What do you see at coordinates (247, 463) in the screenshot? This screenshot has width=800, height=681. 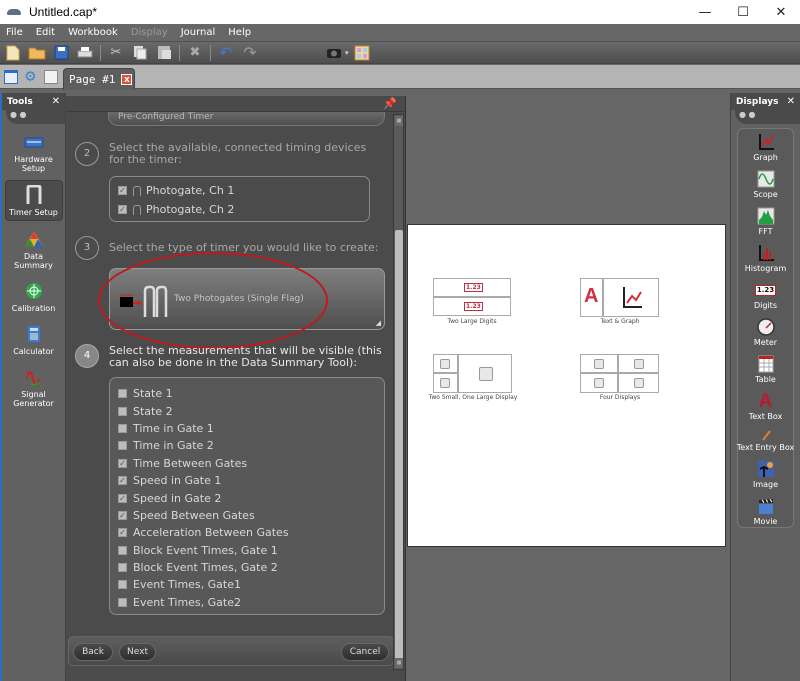 I see `measurement-row: ✓ Time Between Gates` at bounding box center [247, 463].